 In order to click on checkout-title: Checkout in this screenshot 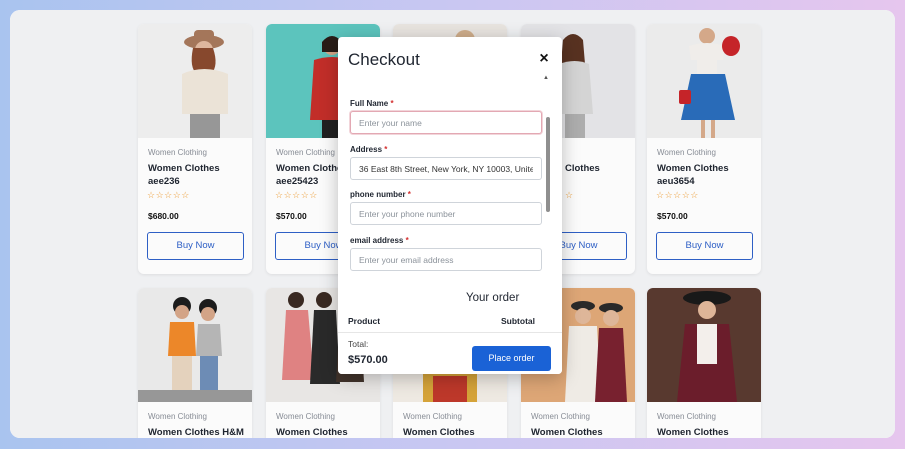, I will do `click(384, 59)`.